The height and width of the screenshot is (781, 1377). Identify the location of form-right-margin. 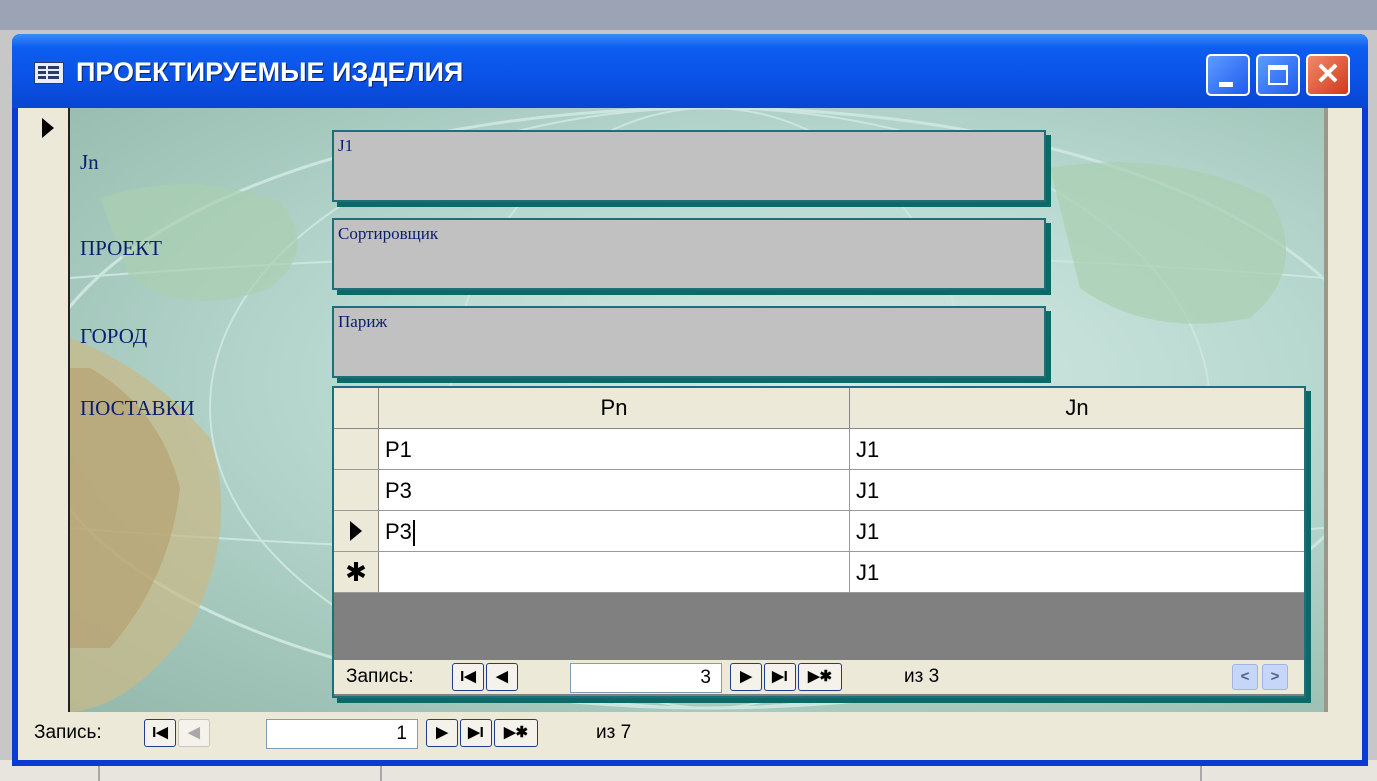
(1343, 410).